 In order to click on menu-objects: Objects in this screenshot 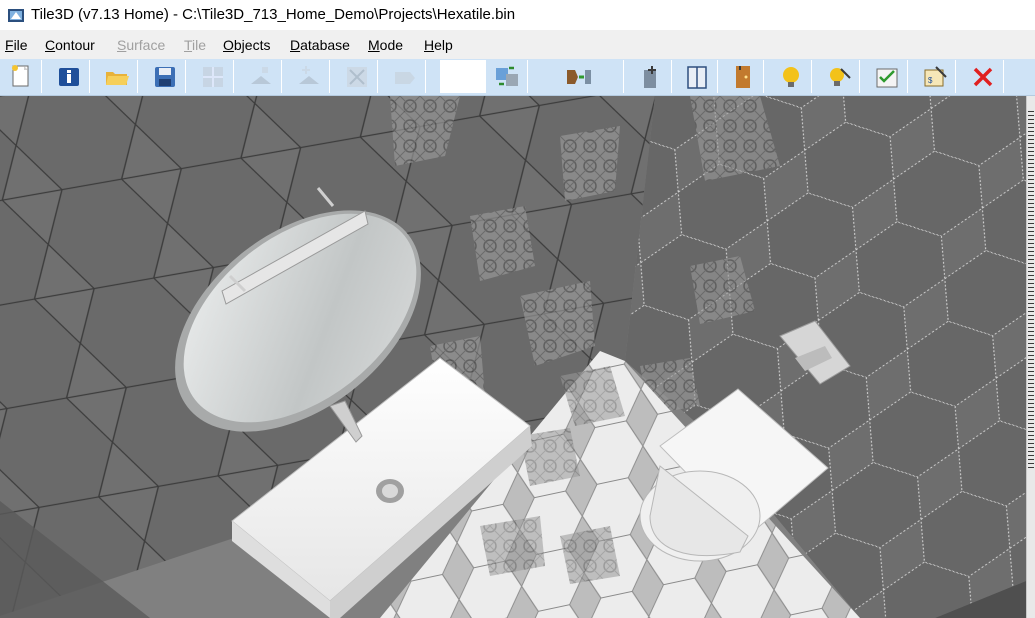, I will do `click(246, 45)`.